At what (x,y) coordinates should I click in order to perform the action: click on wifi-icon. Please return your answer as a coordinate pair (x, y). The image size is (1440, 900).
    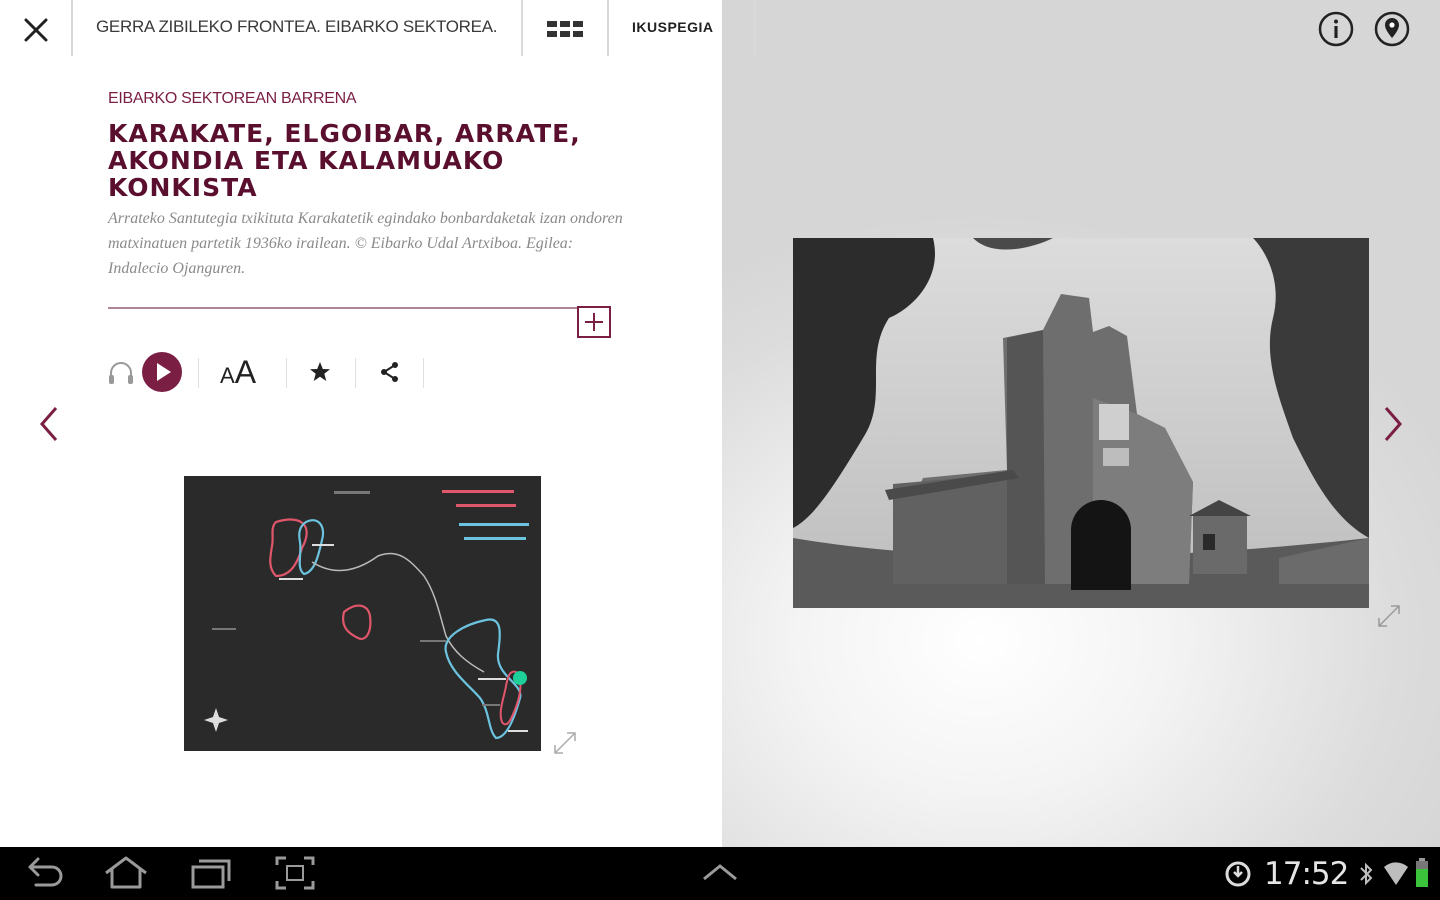
    Looking at the image, I should click on (1396, 875).